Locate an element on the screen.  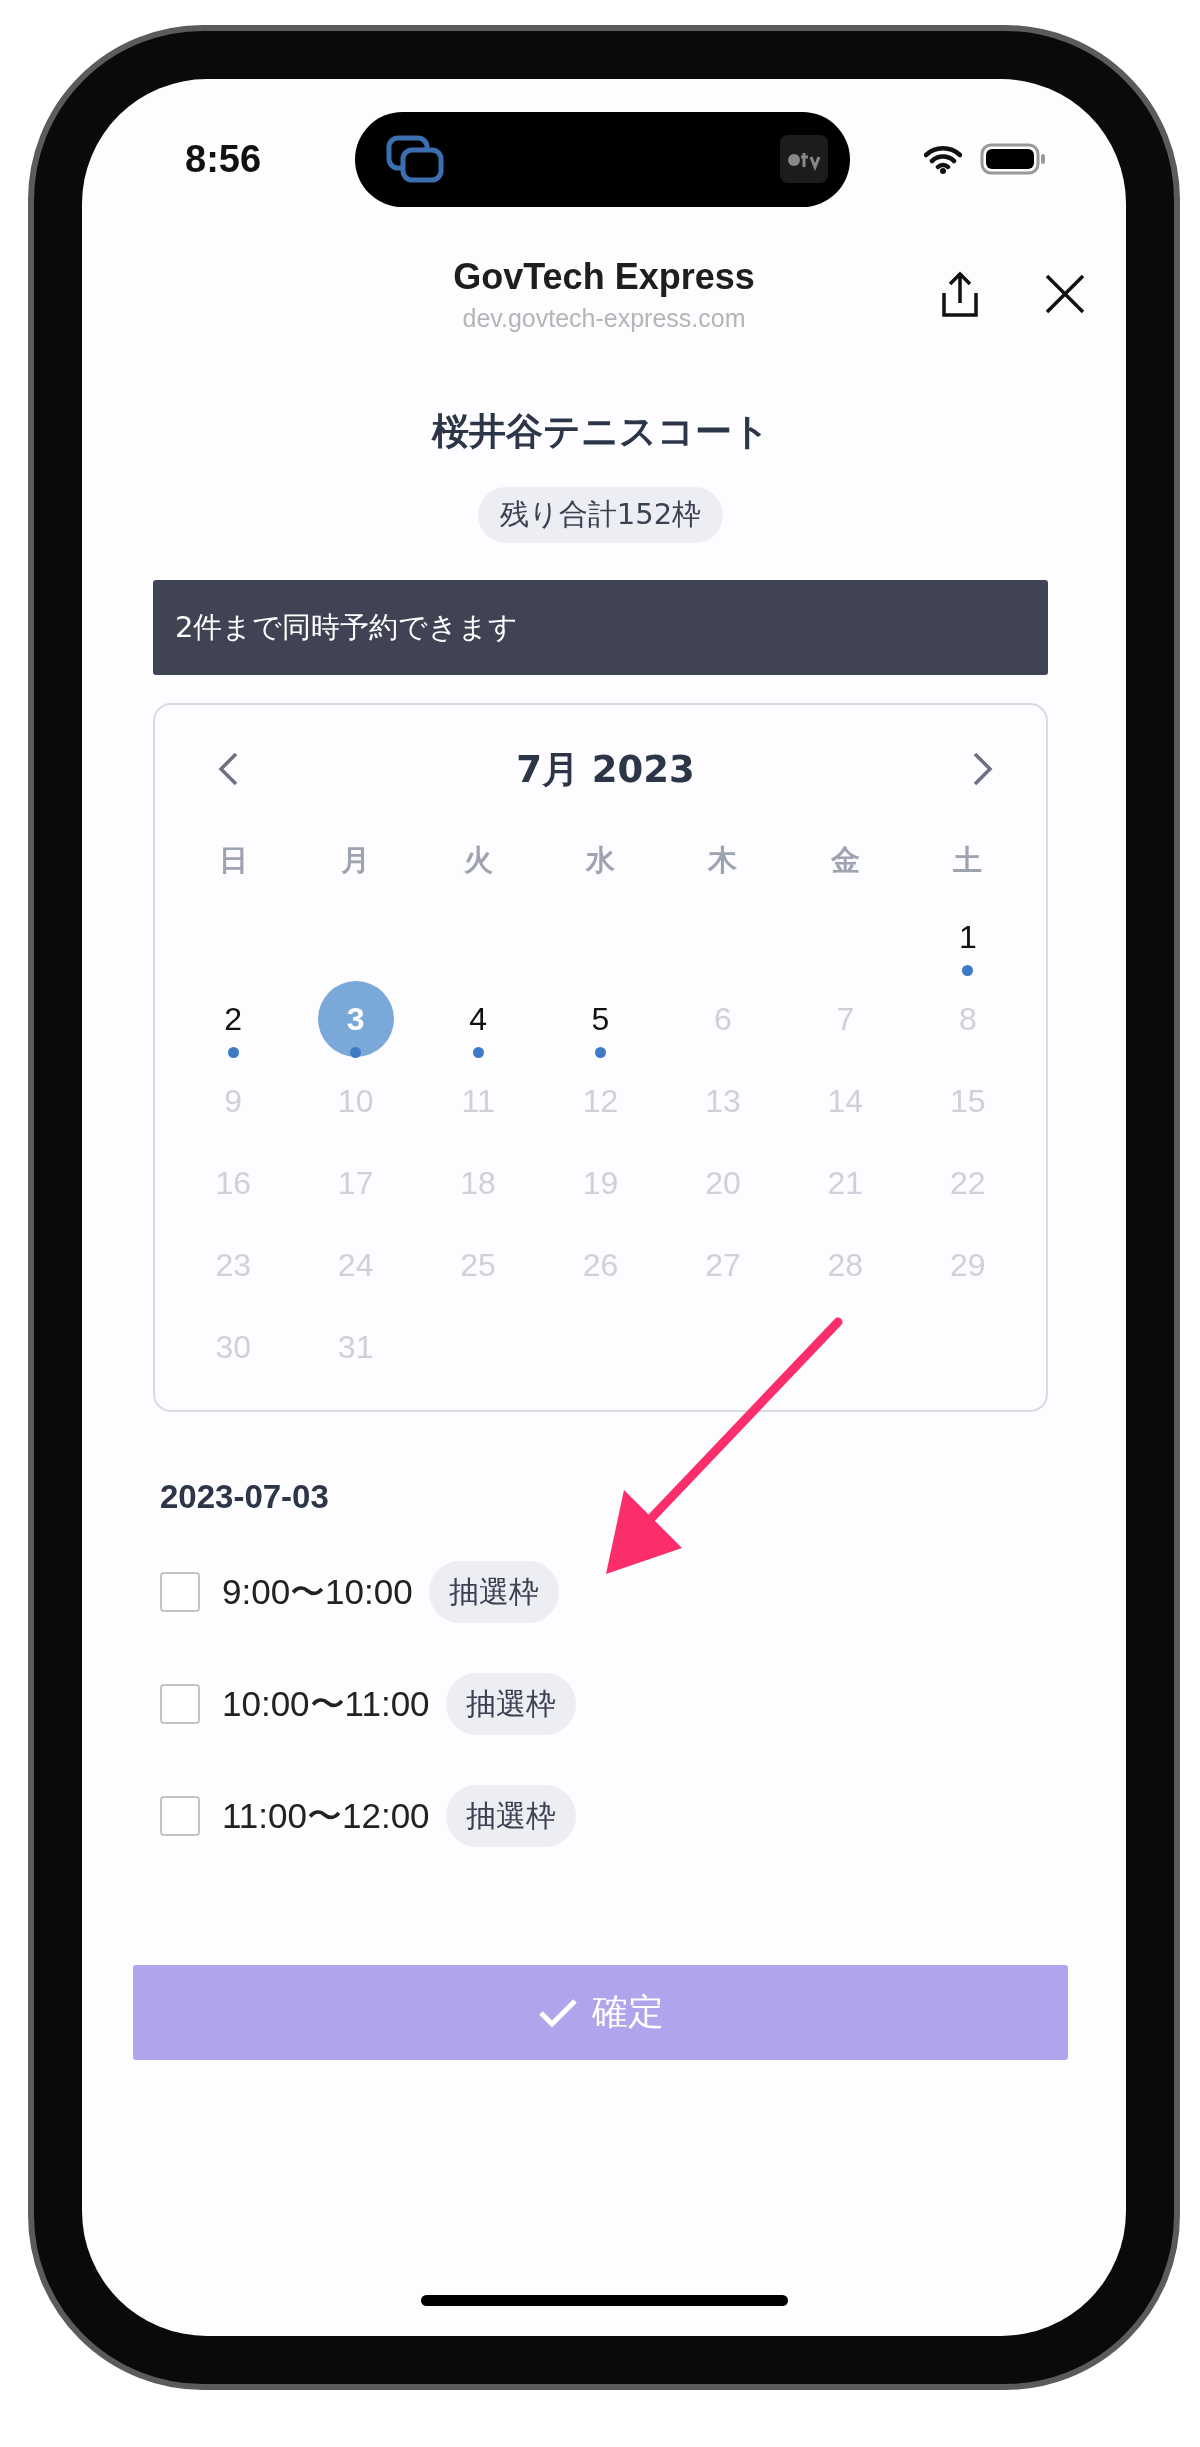
slot-time: 9:00〜10:00 is located at coordinates (317, 1591).